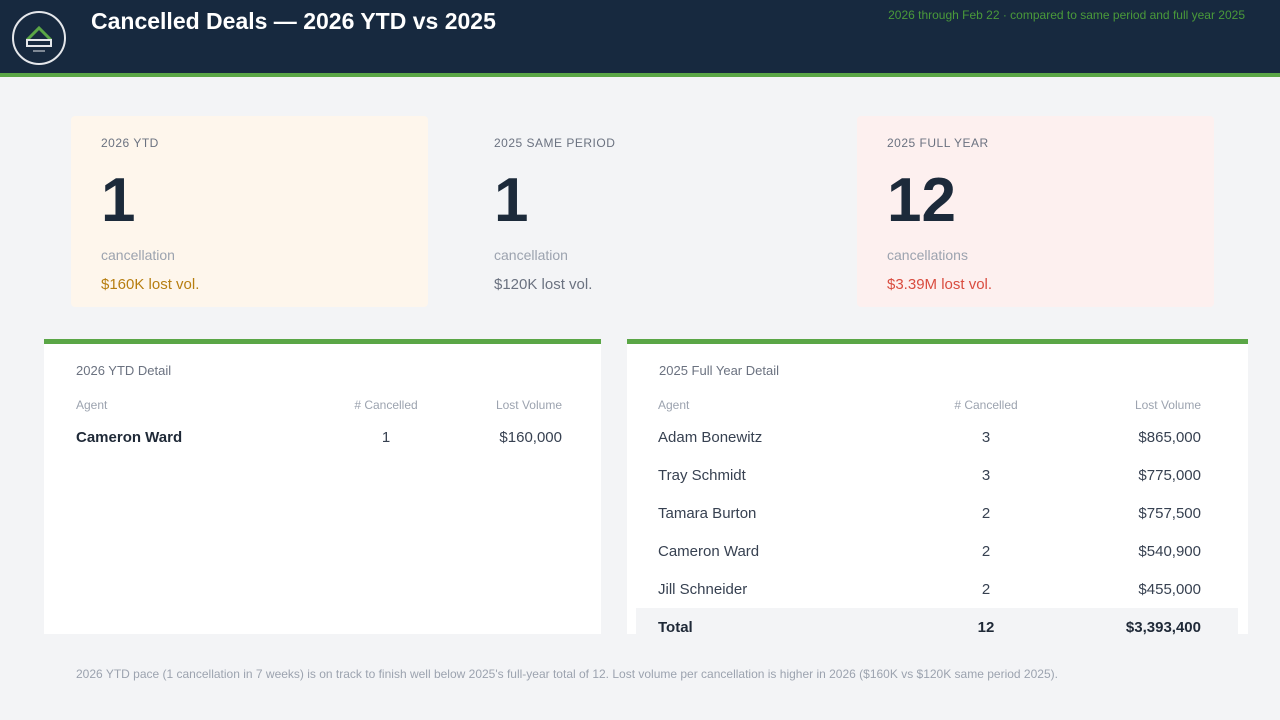 Image resolution: width=1280 pixels, height=720 pixels. Describe the element at coordinates (702, 475) in the screenshot. I see `agent-cell: Tray Schmidt` at that location.